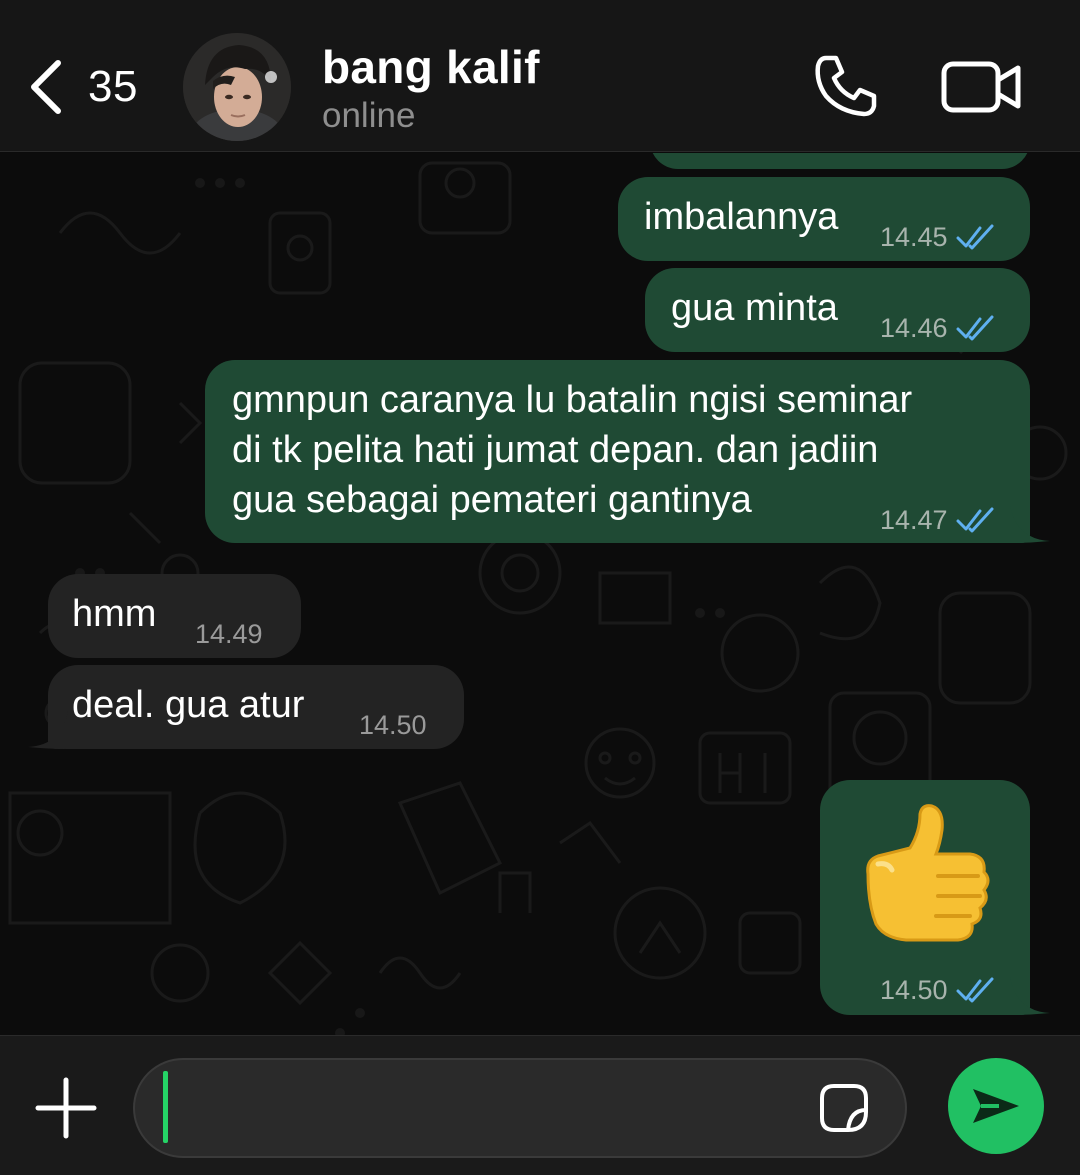 The height and width of the screenshot is (1175, 1080). I want to click on voice-call-button, so click(846, 86).